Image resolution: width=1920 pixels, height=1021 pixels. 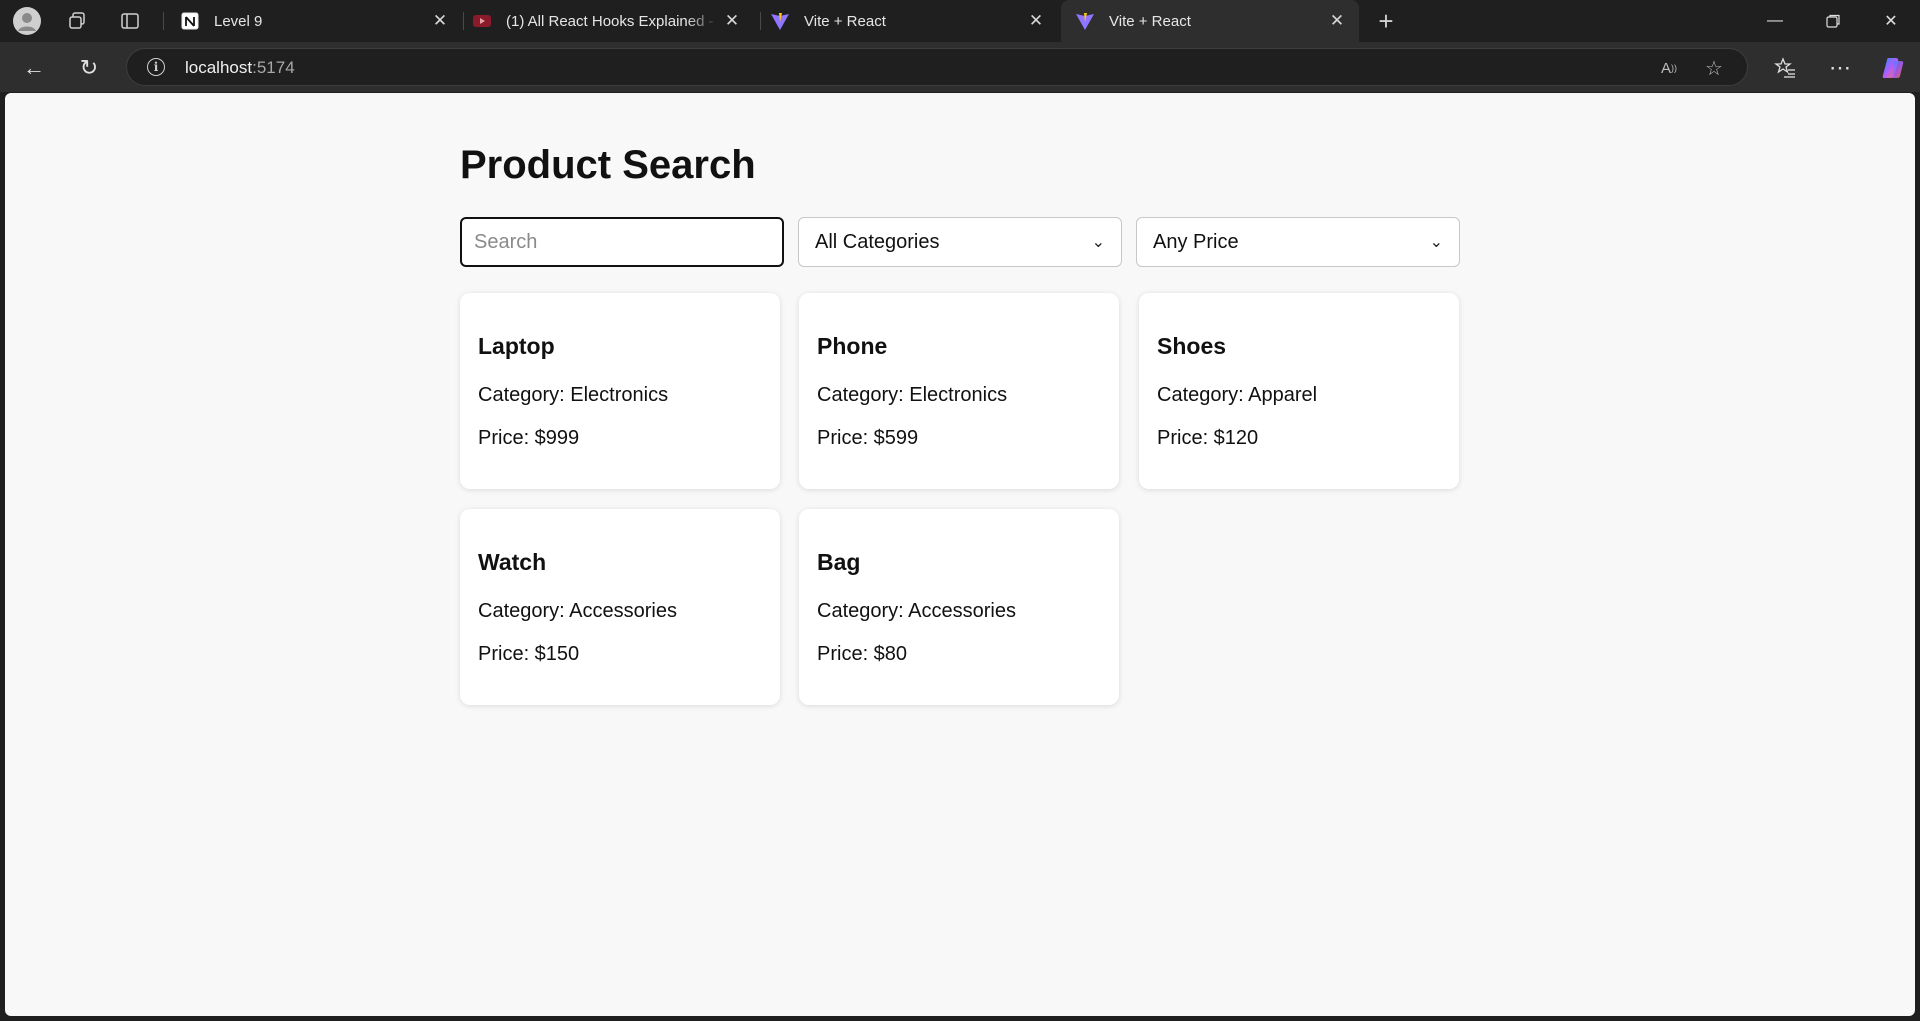 I want to click on tab-vite-react: Vite + React ✕, so click(x=907, y=21).